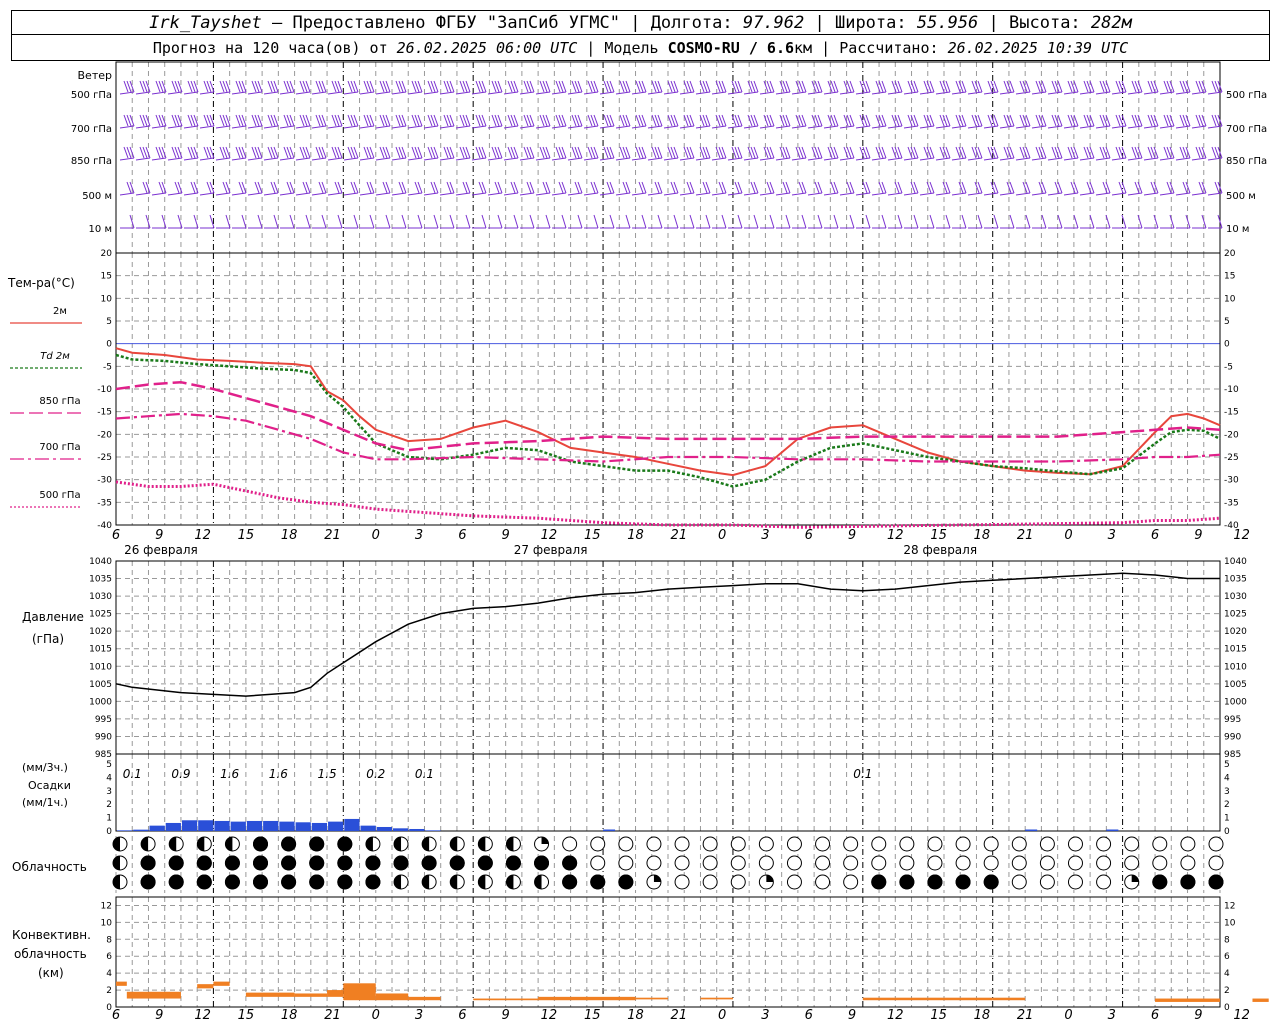  What do you see at coordinates (1227, 940) in the screenshot?
I see `conv-ytick-right: 8` at bounding box center [1227, 940].